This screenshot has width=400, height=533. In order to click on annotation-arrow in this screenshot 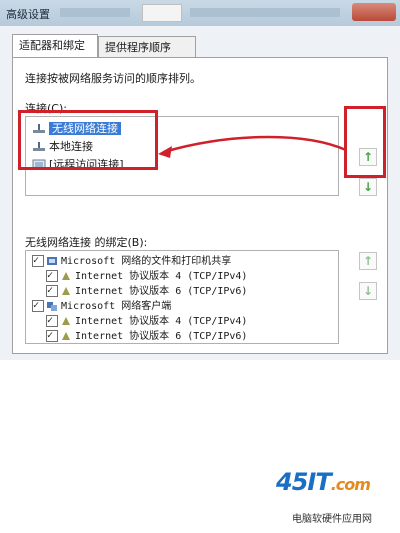, I will do `click(252, 146)`.